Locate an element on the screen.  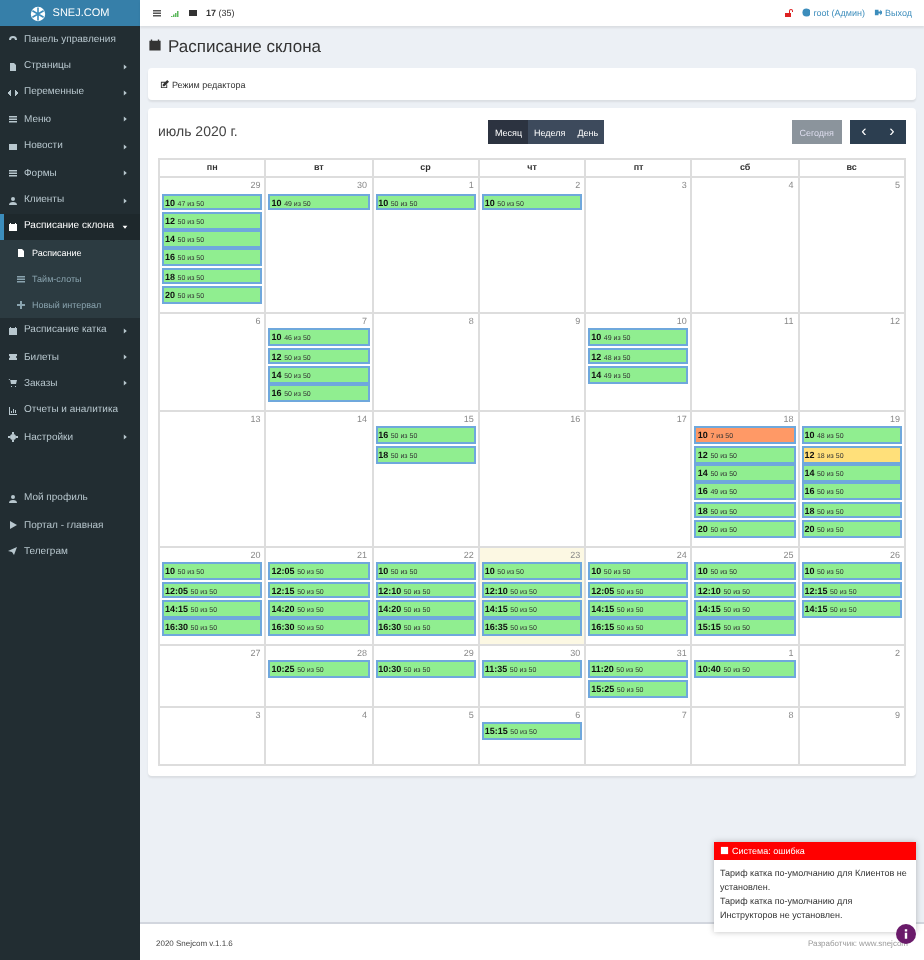
gauge-icon is located at coordinates (13, 39).